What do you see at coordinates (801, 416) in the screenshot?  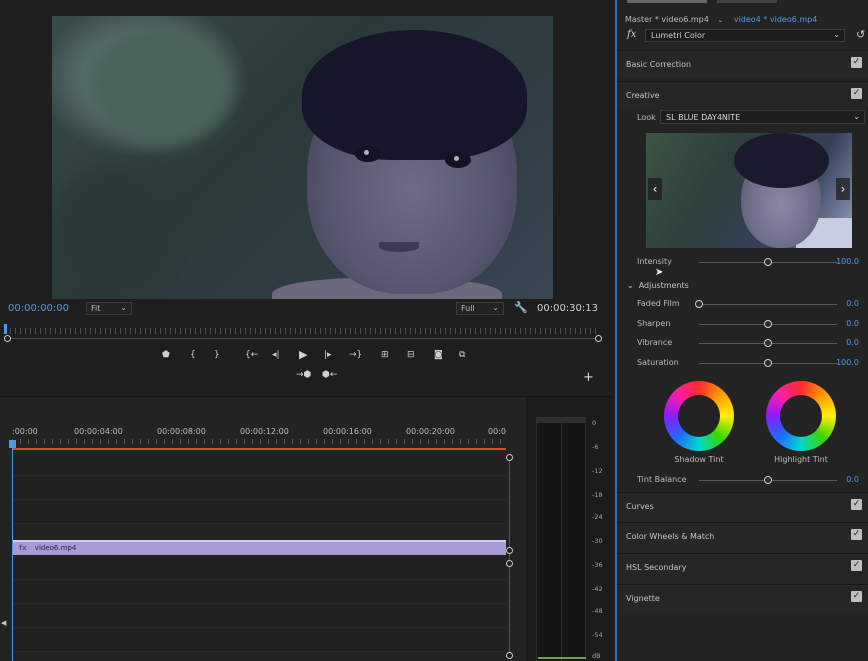 I see `highlight-tint-wheel` at bounding box center [801, 416].